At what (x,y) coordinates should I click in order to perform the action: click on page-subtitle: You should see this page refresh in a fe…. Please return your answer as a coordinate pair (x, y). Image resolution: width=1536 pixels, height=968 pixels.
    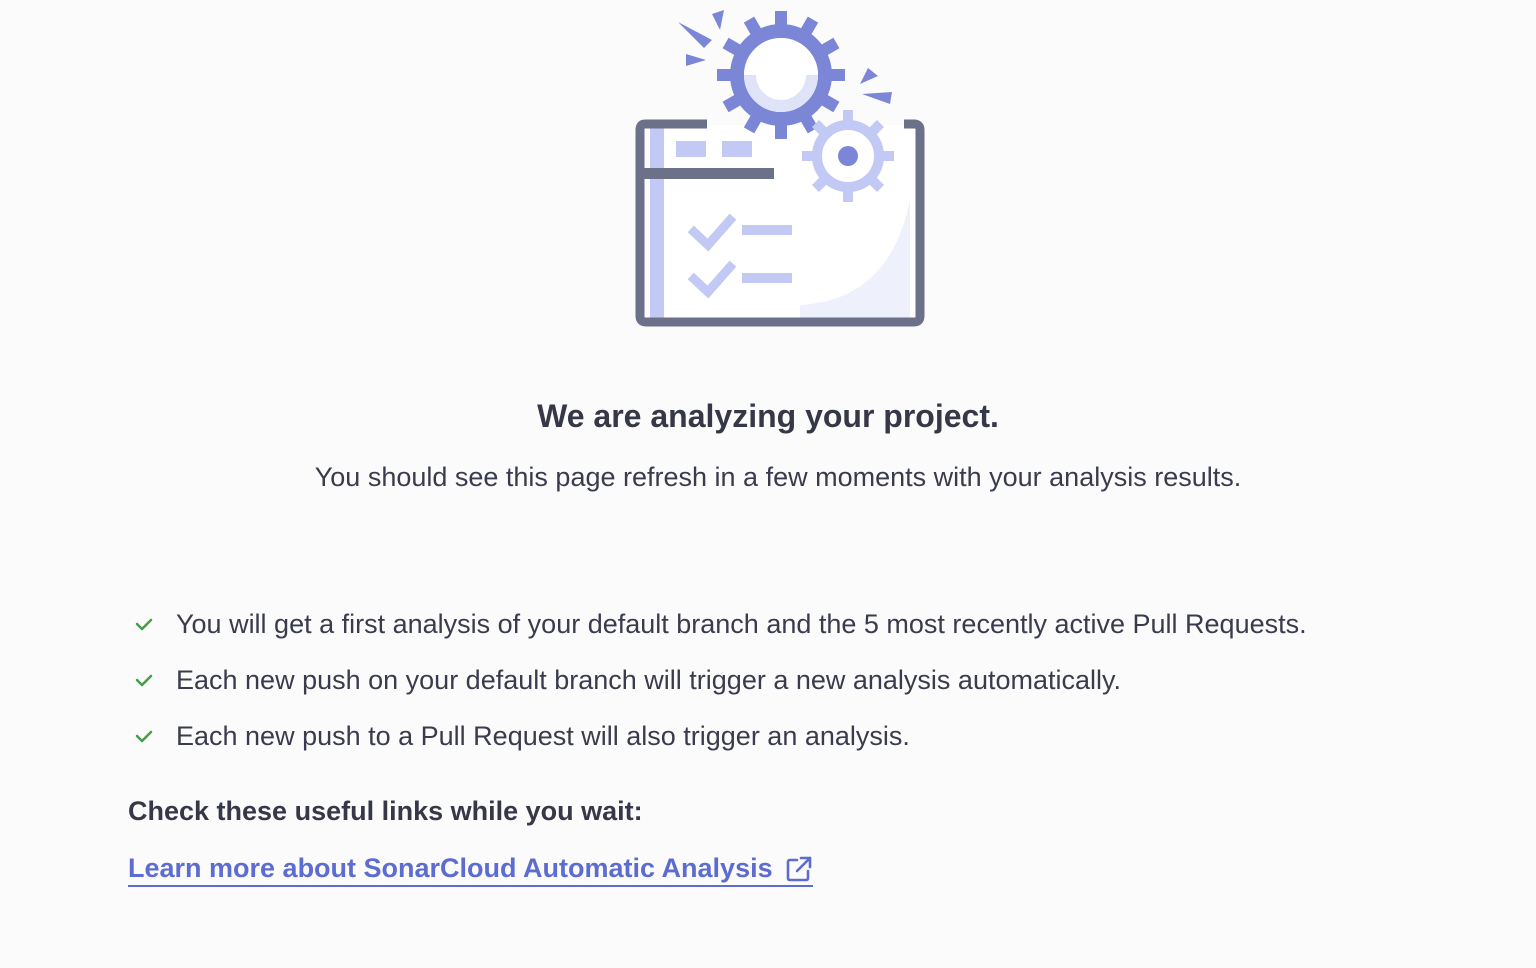
    Looking at the image, I should click on (778, 477).